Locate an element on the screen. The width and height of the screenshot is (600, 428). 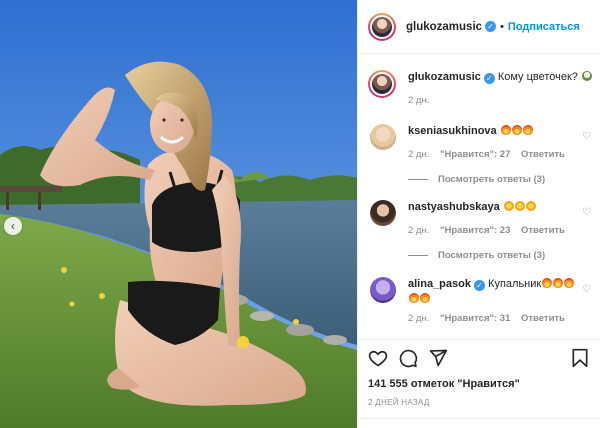
comment-body: kseniasukhinova is located at coordinates (501, 131).